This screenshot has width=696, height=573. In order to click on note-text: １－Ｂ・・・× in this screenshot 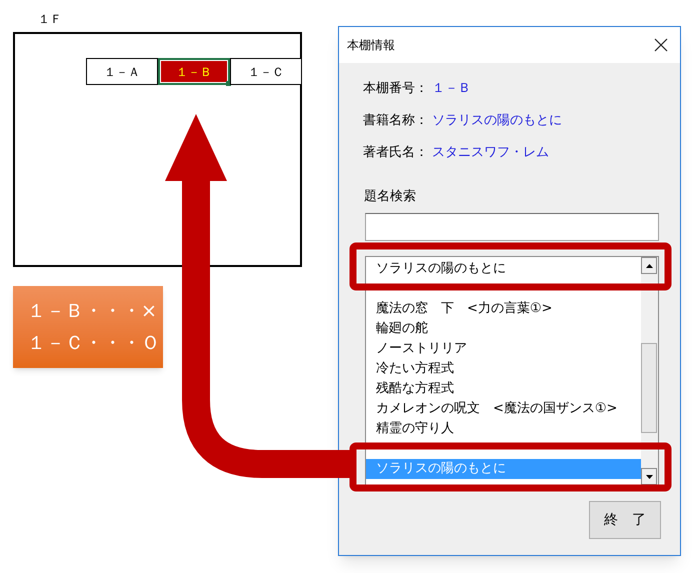, I will do `click(92, 311)`.